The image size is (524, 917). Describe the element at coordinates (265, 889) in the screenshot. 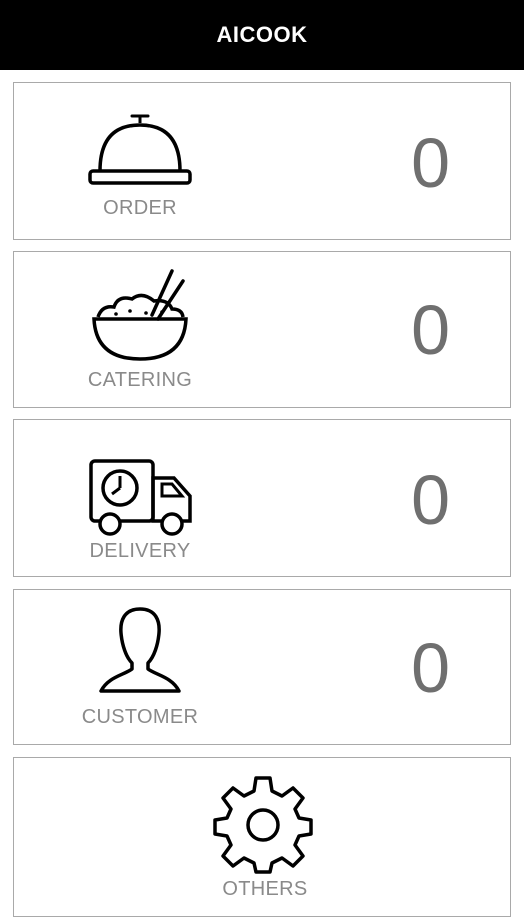

I see `others-label: OTHERS` at that location.